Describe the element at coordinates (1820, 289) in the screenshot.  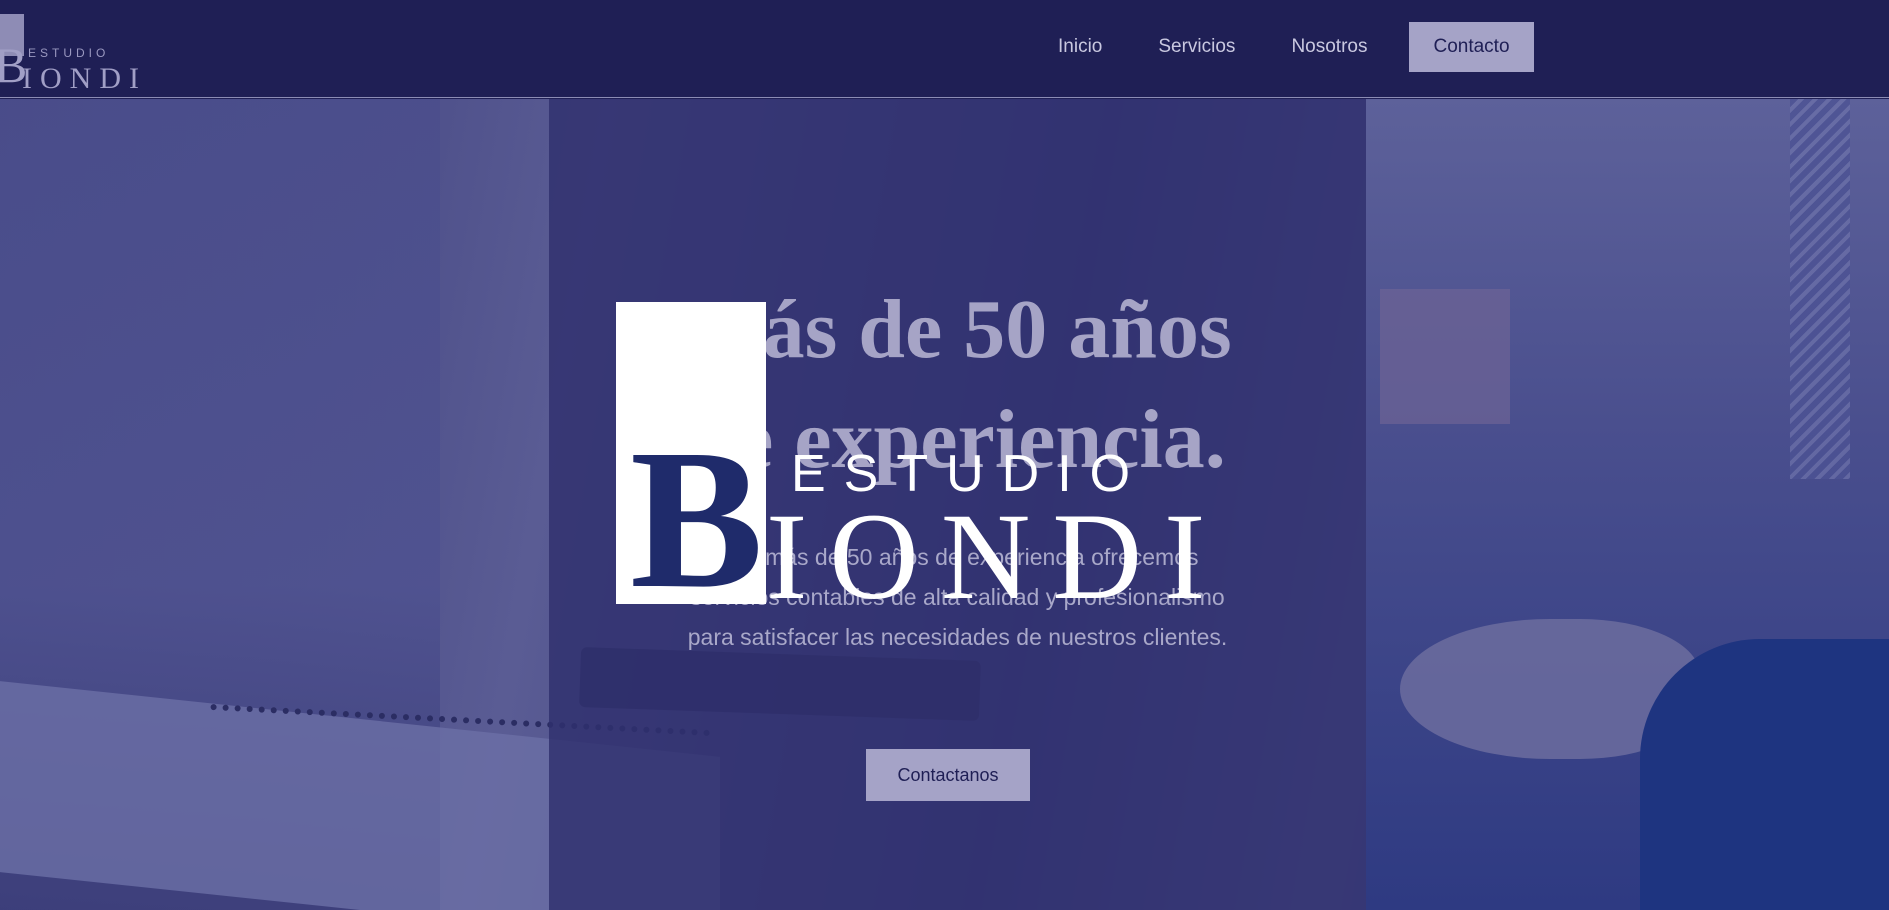
I see `hero-bg-tie` at that location.